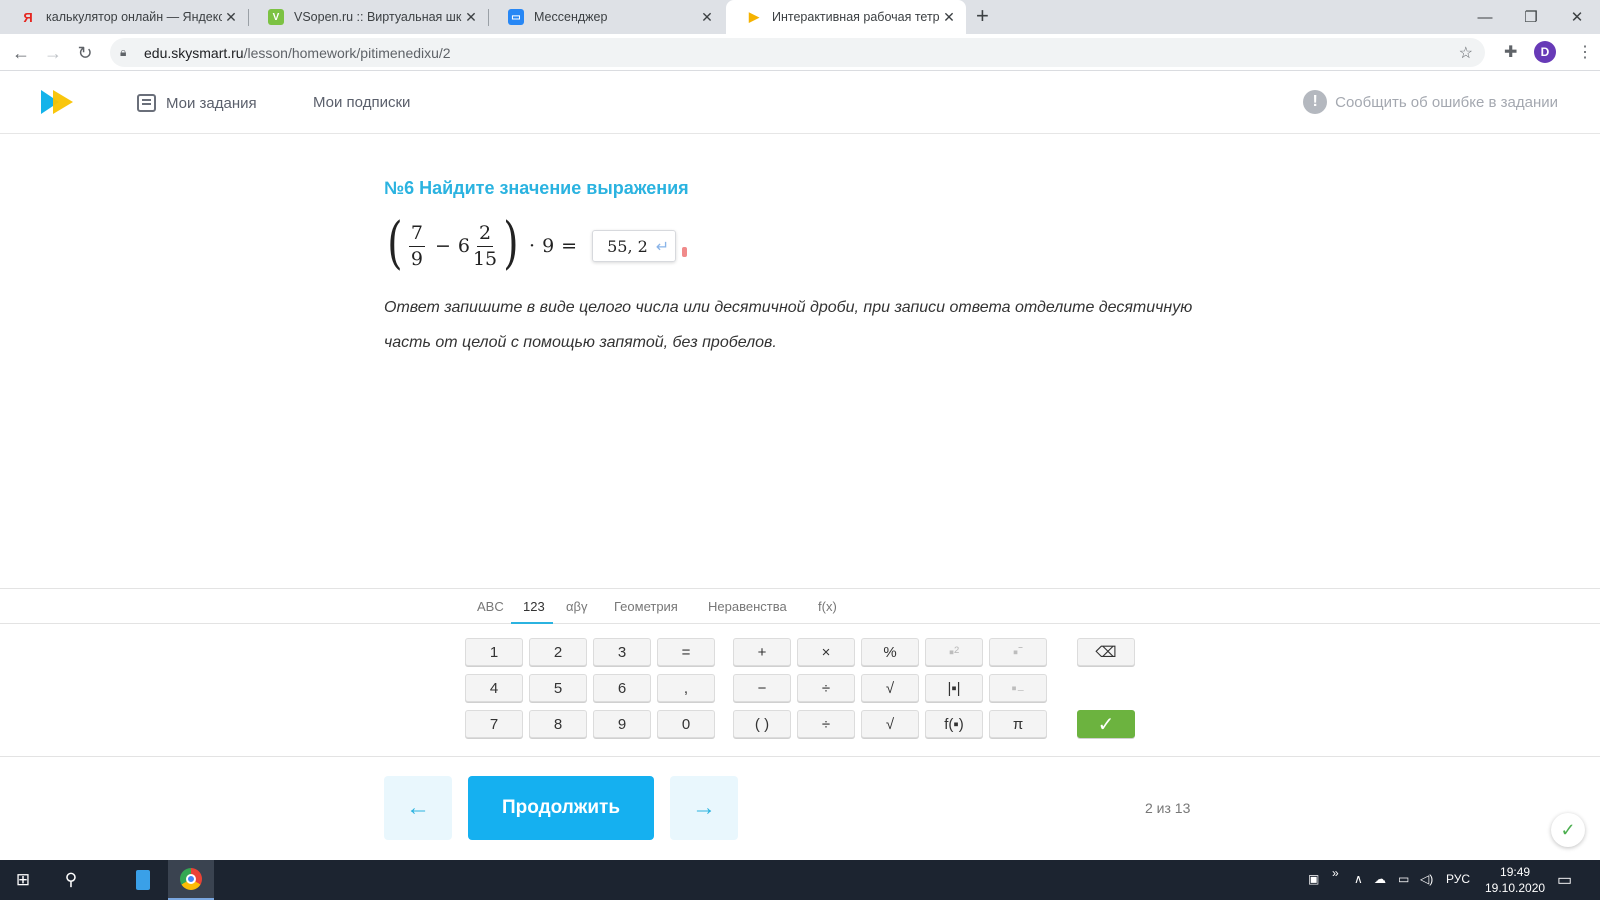 This screenshot has height=900, width=1600. What do you see at coordinates (1358, 879) in the screenshot?
I see `chevron-up-icon: ∧` at bounding box center [1358, 879].